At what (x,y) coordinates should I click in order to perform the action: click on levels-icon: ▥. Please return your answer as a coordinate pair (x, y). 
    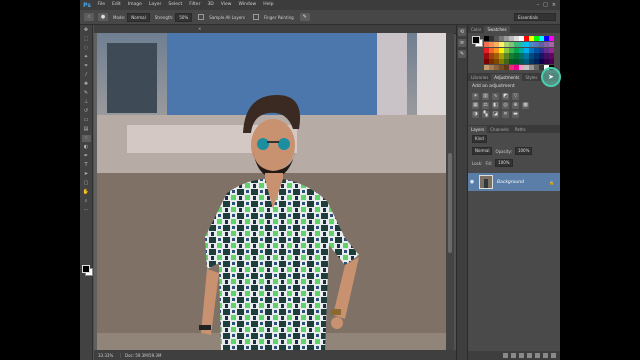
    Looking at the image, I should click on (485, 96).